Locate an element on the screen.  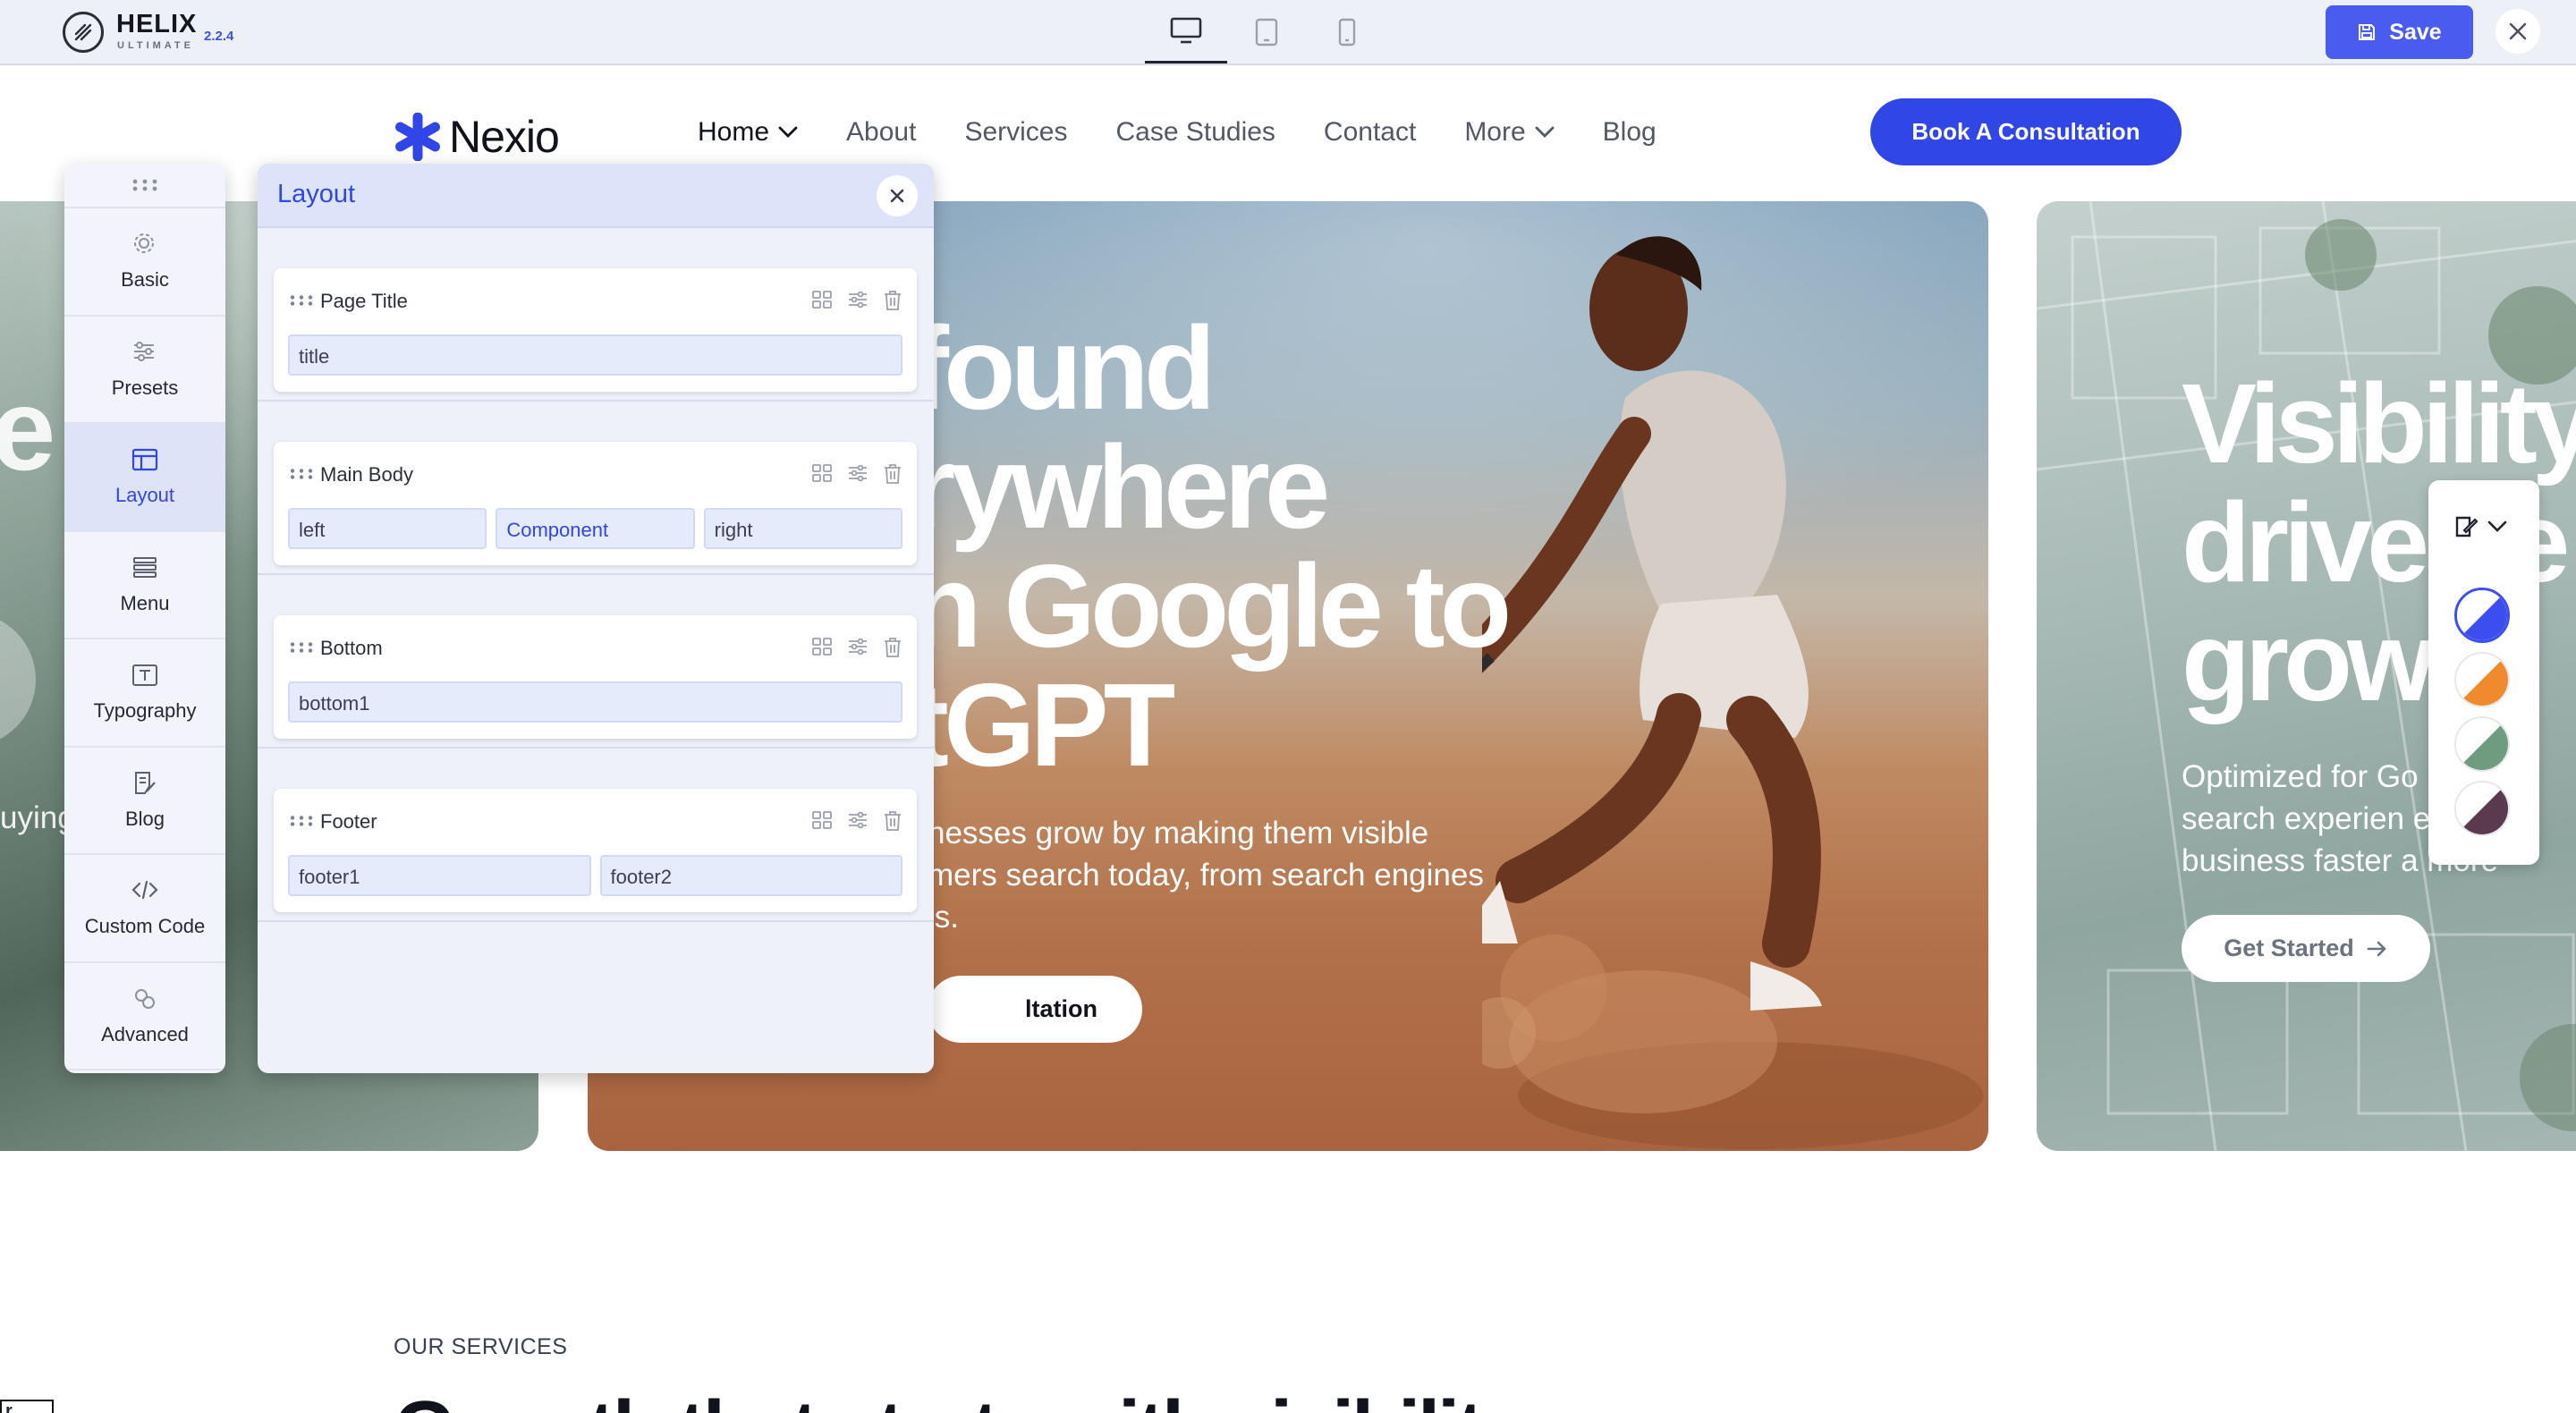
sidebar-item-typography: Typography is located at coordinates (144, 693).